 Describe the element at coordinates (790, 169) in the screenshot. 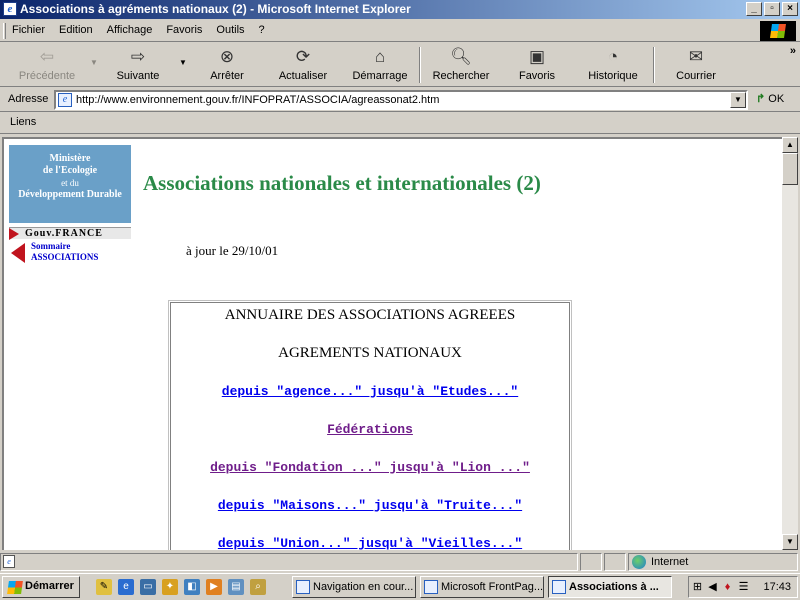

I see `scroll-thumb` at that location.